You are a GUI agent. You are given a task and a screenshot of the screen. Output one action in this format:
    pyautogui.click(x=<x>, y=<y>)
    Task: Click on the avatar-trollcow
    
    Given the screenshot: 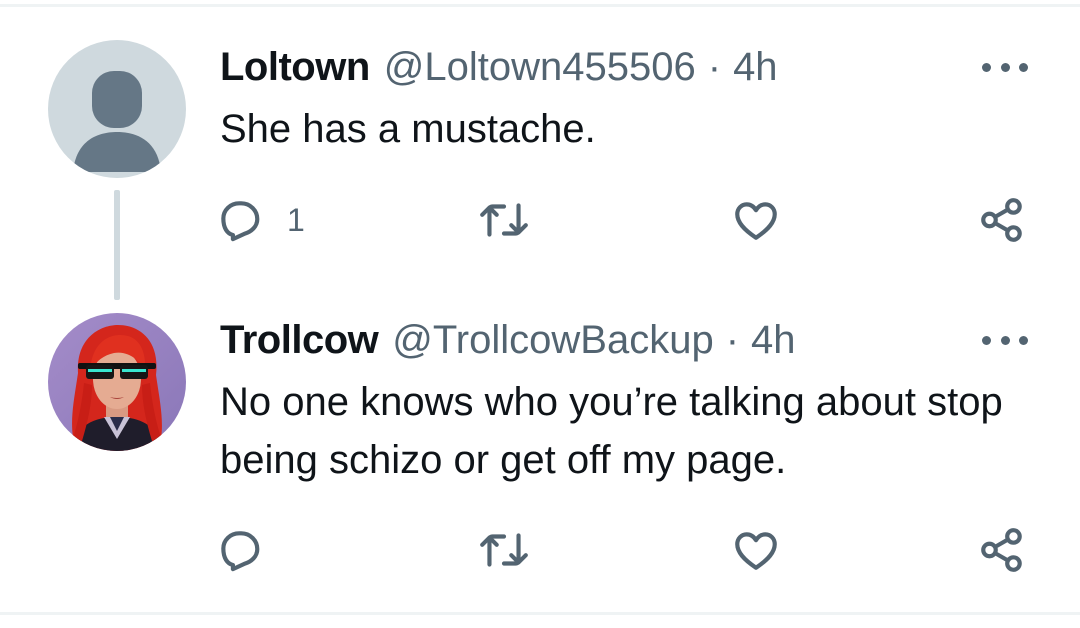 What is the action you would take?
    pyautogui.click(x=117, y=382)
    